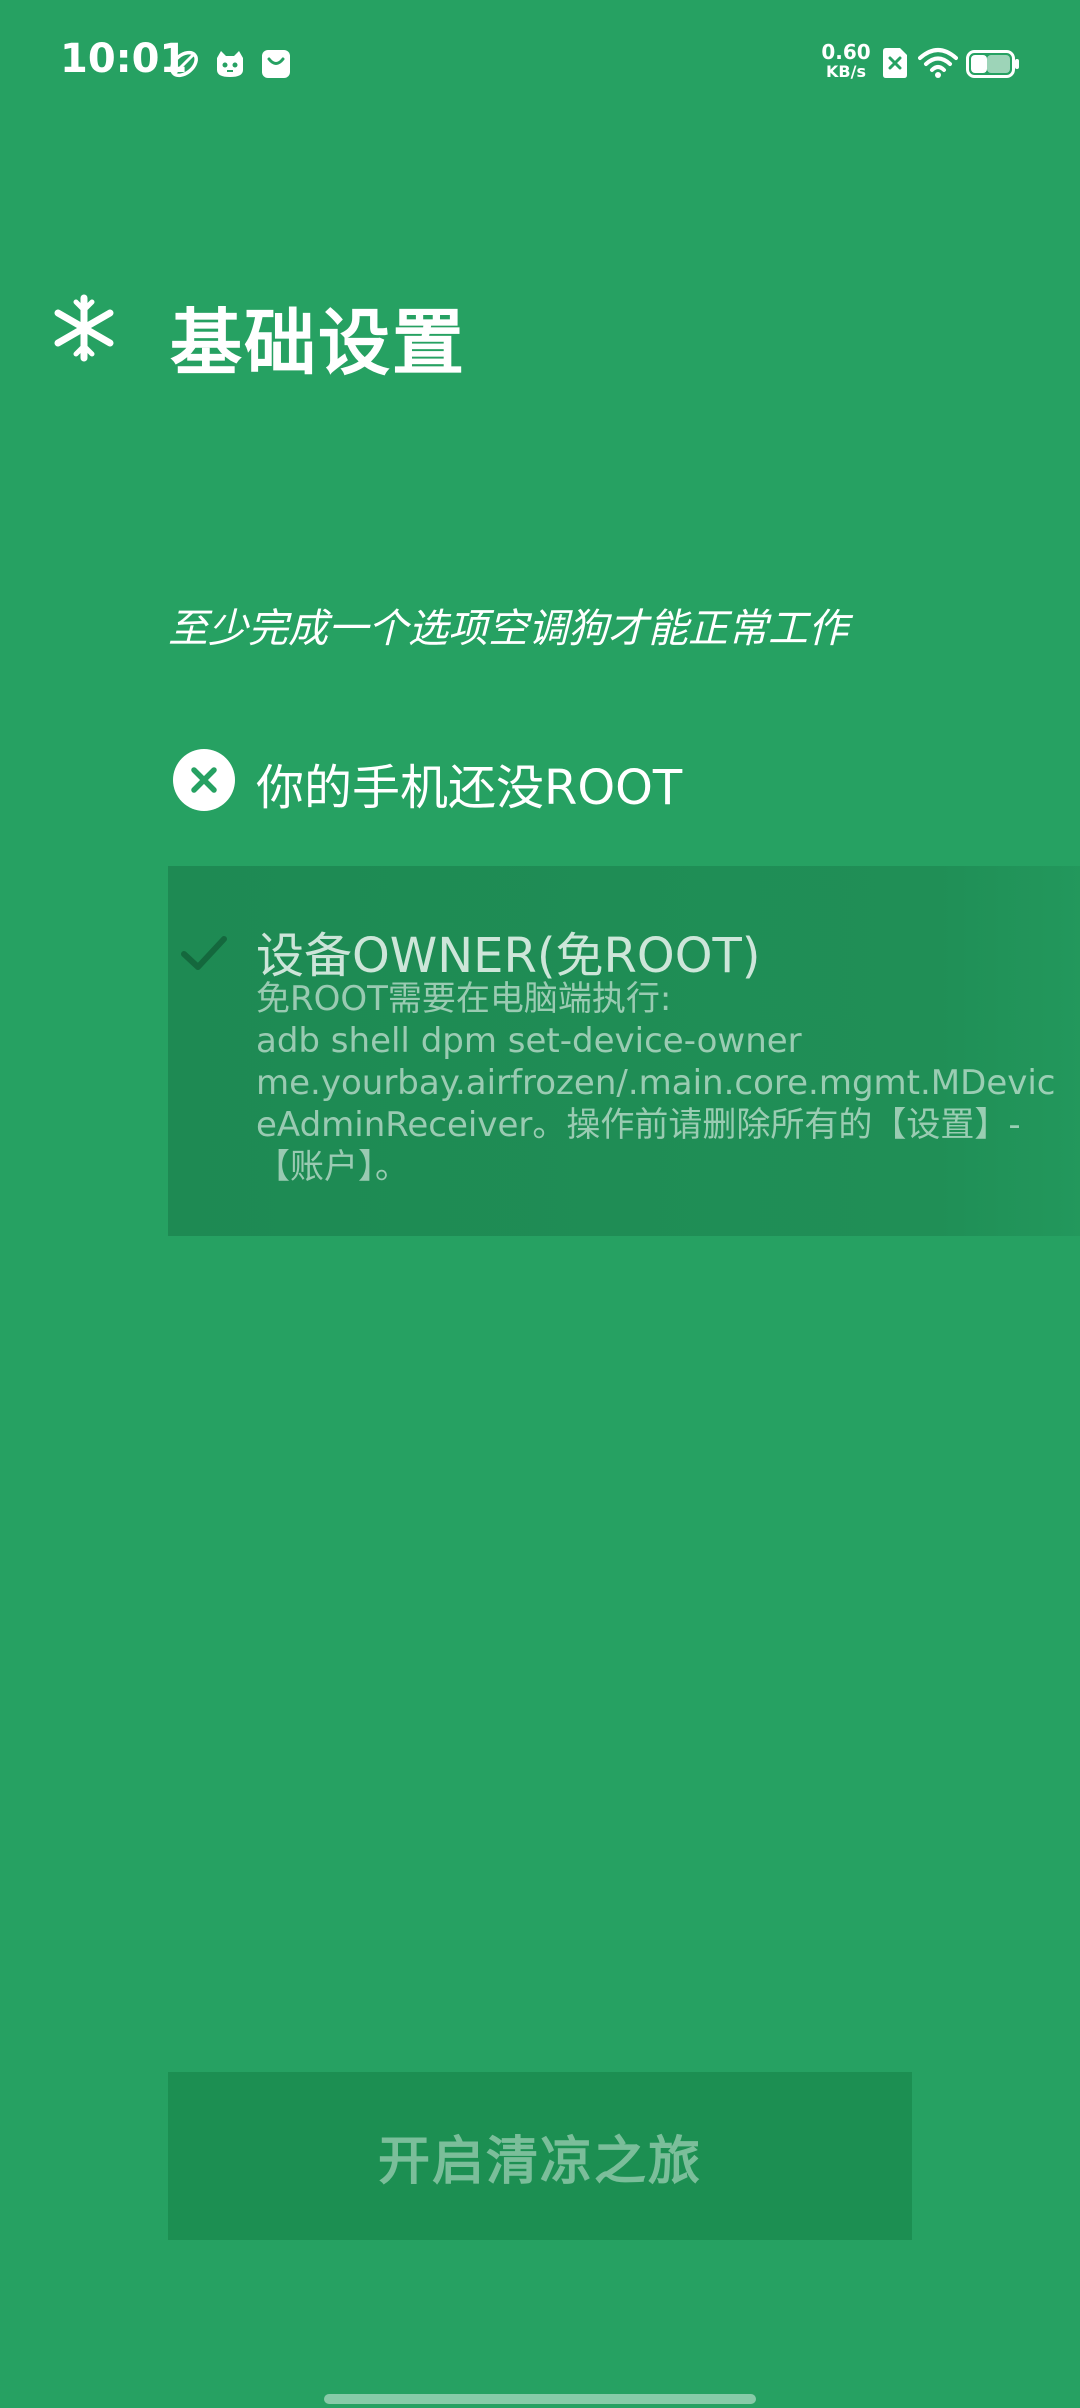  What do you see at coordinates (992, 64) in the screenshot?
I see `battery-icon` at bounding box center [992, 64].